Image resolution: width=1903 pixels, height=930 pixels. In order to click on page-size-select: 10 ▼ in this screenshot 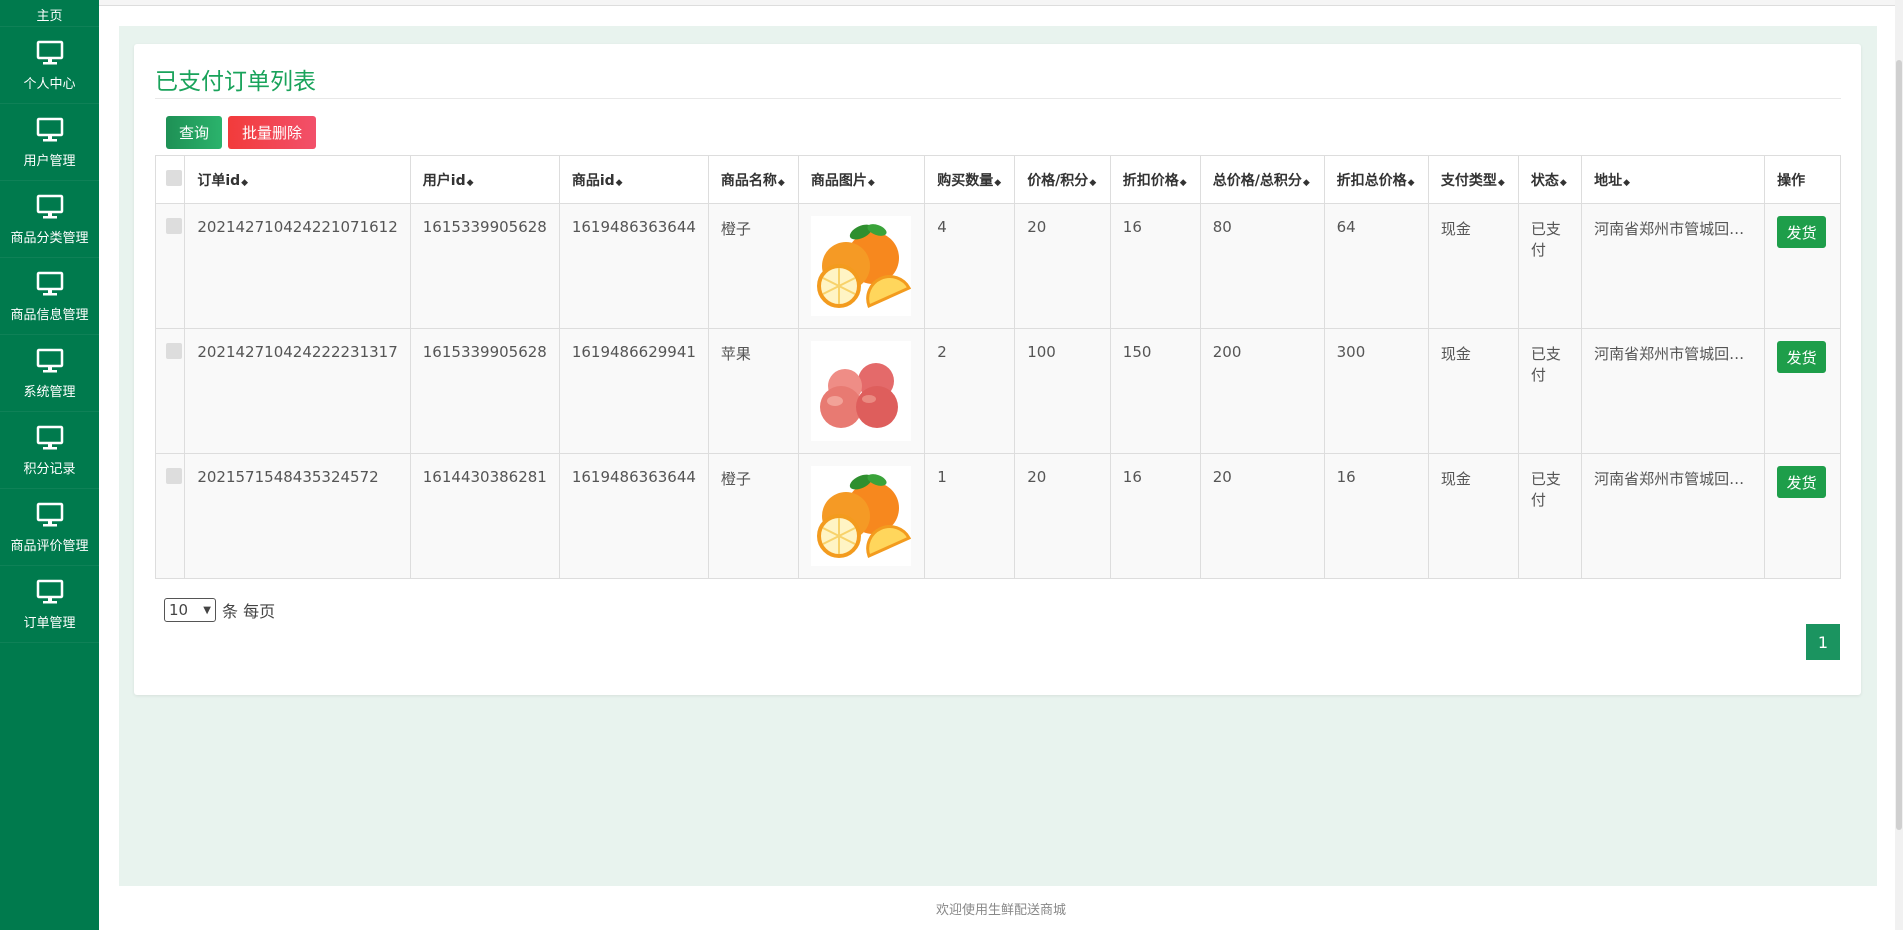, I will do `click(190, 610)`.